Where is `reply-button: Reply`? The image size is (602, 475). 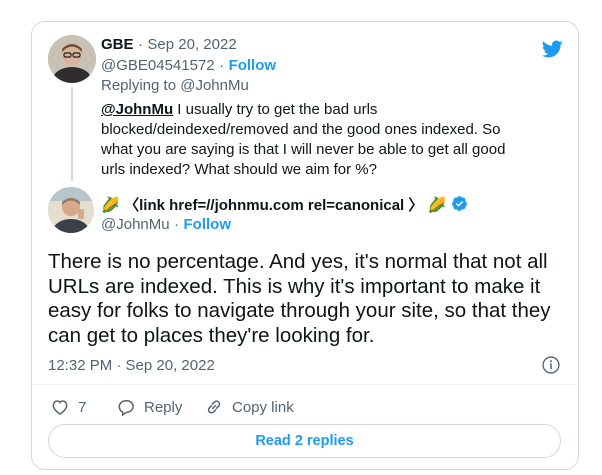
reply-button: Reply is located at coordinates (149, 407).